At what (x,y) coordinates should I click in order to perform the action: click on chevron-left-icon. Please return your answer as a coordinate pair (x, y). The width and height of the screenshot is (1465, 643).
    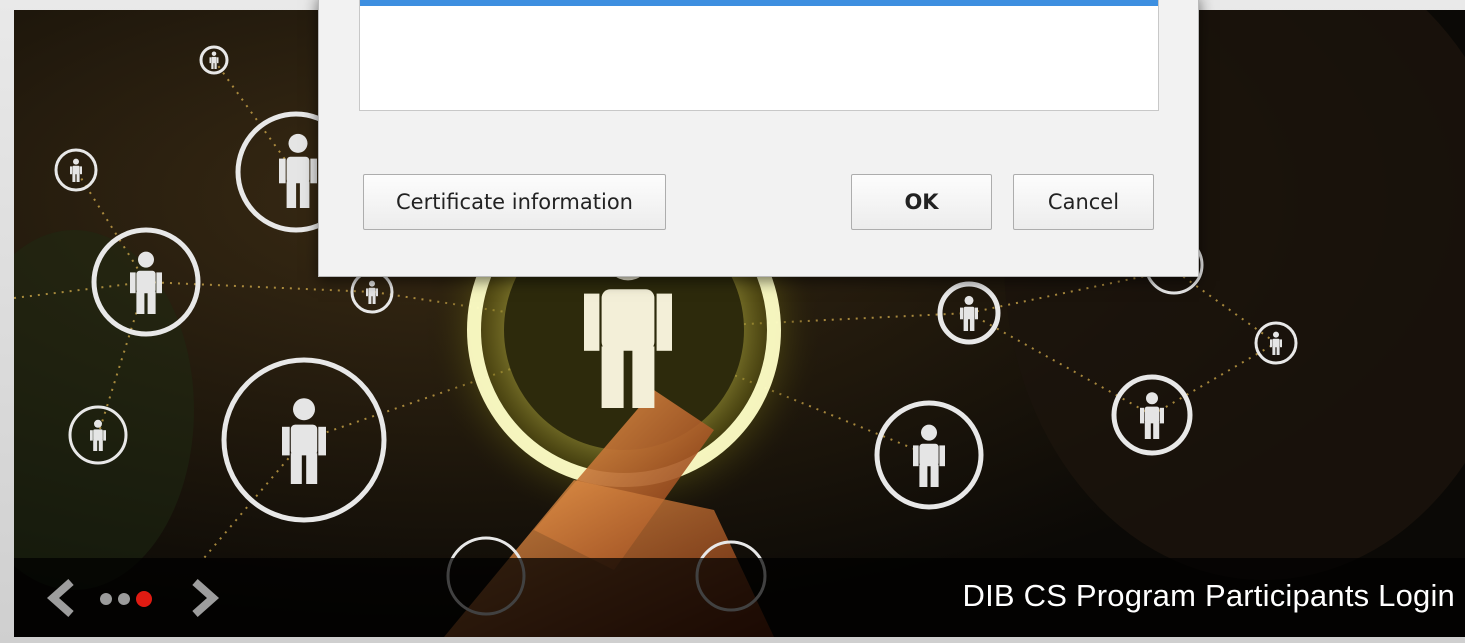
    Looking at the image, I should click on (62, 598).